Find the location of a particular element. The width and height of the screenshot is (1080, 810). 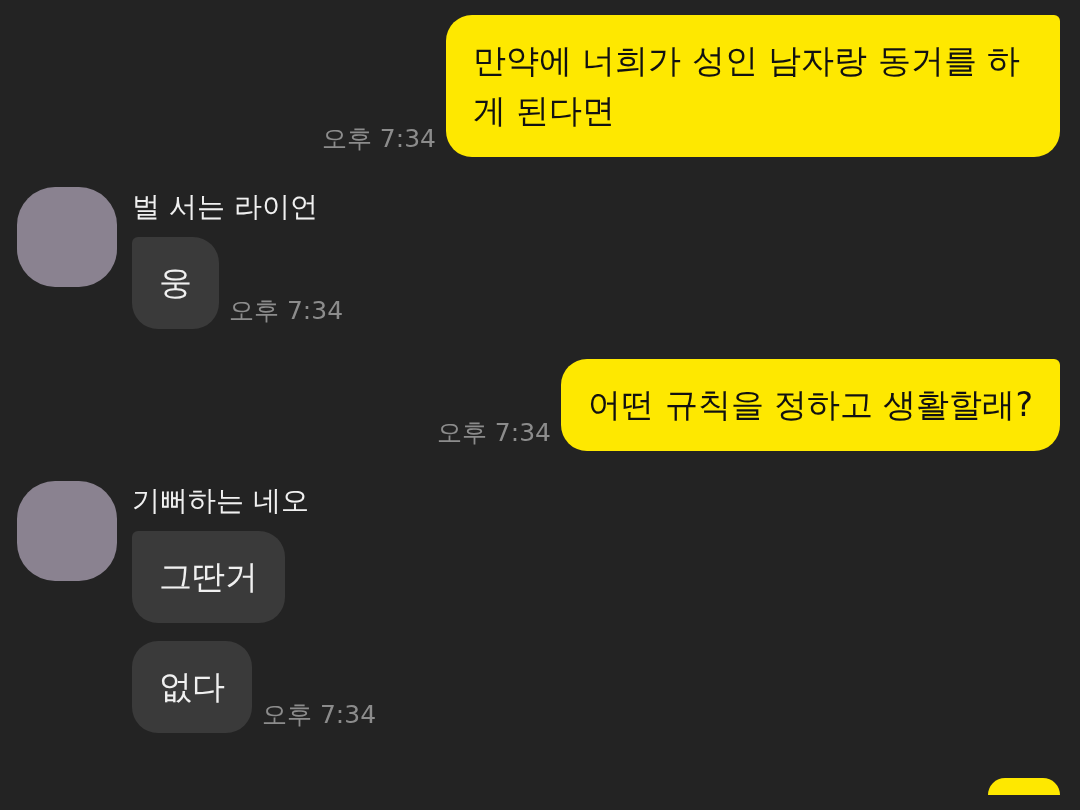

message-bubble: 만약에 너희가 성인 남자랑 동거를 하게 된다면 is located at coordinates (753, 86).